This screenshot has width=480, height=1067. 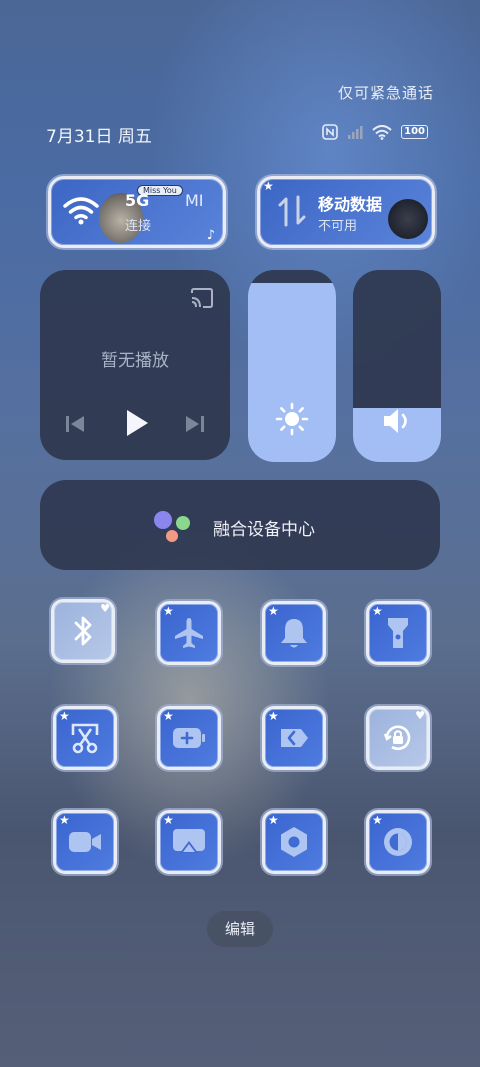 I want to click on date-text: 7月31日 周五, so click(x=99, y=137).